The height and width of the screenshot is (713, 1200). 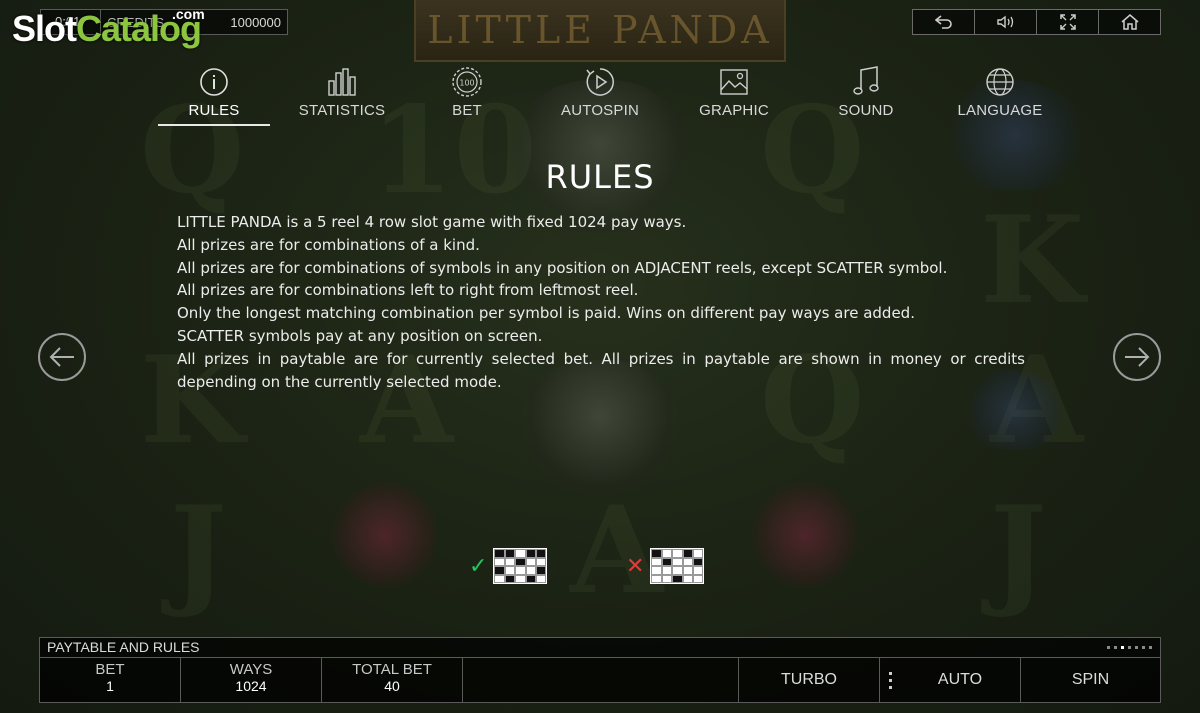 I want to click on chip-text: 100, so click(x=466, y=83).